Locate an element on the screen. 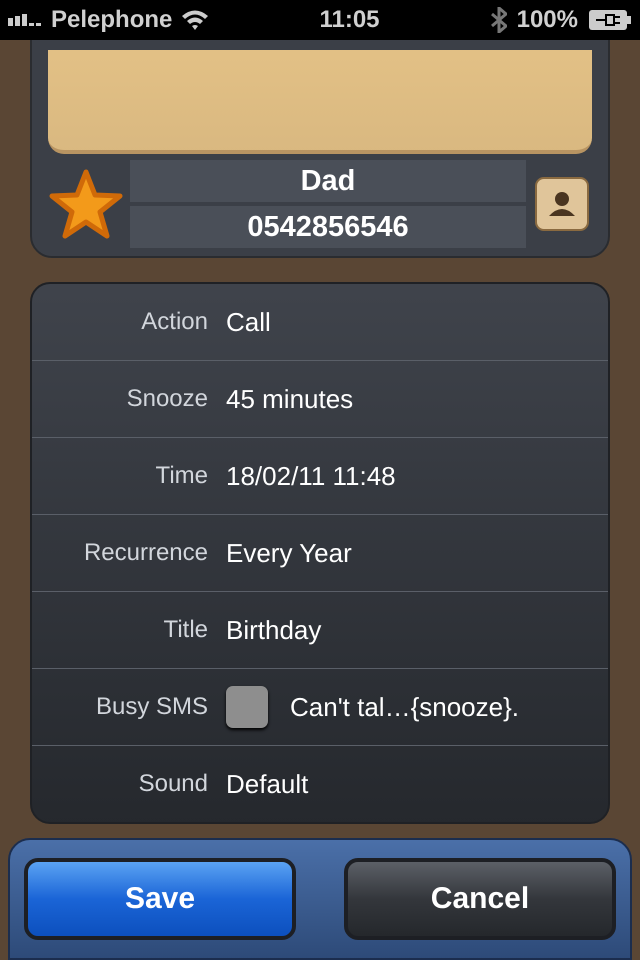 This screenshot has height=960, width=640. cancel-button: Cancel is located at coordinates (480, 899).